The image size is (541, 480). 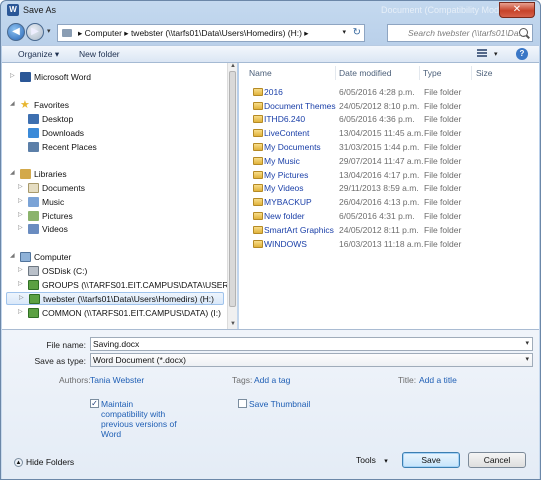 What do you see at coordinates (432, 73) in the screenshot?
I see `column-header-type: Type` at bounding box center [432, 73].